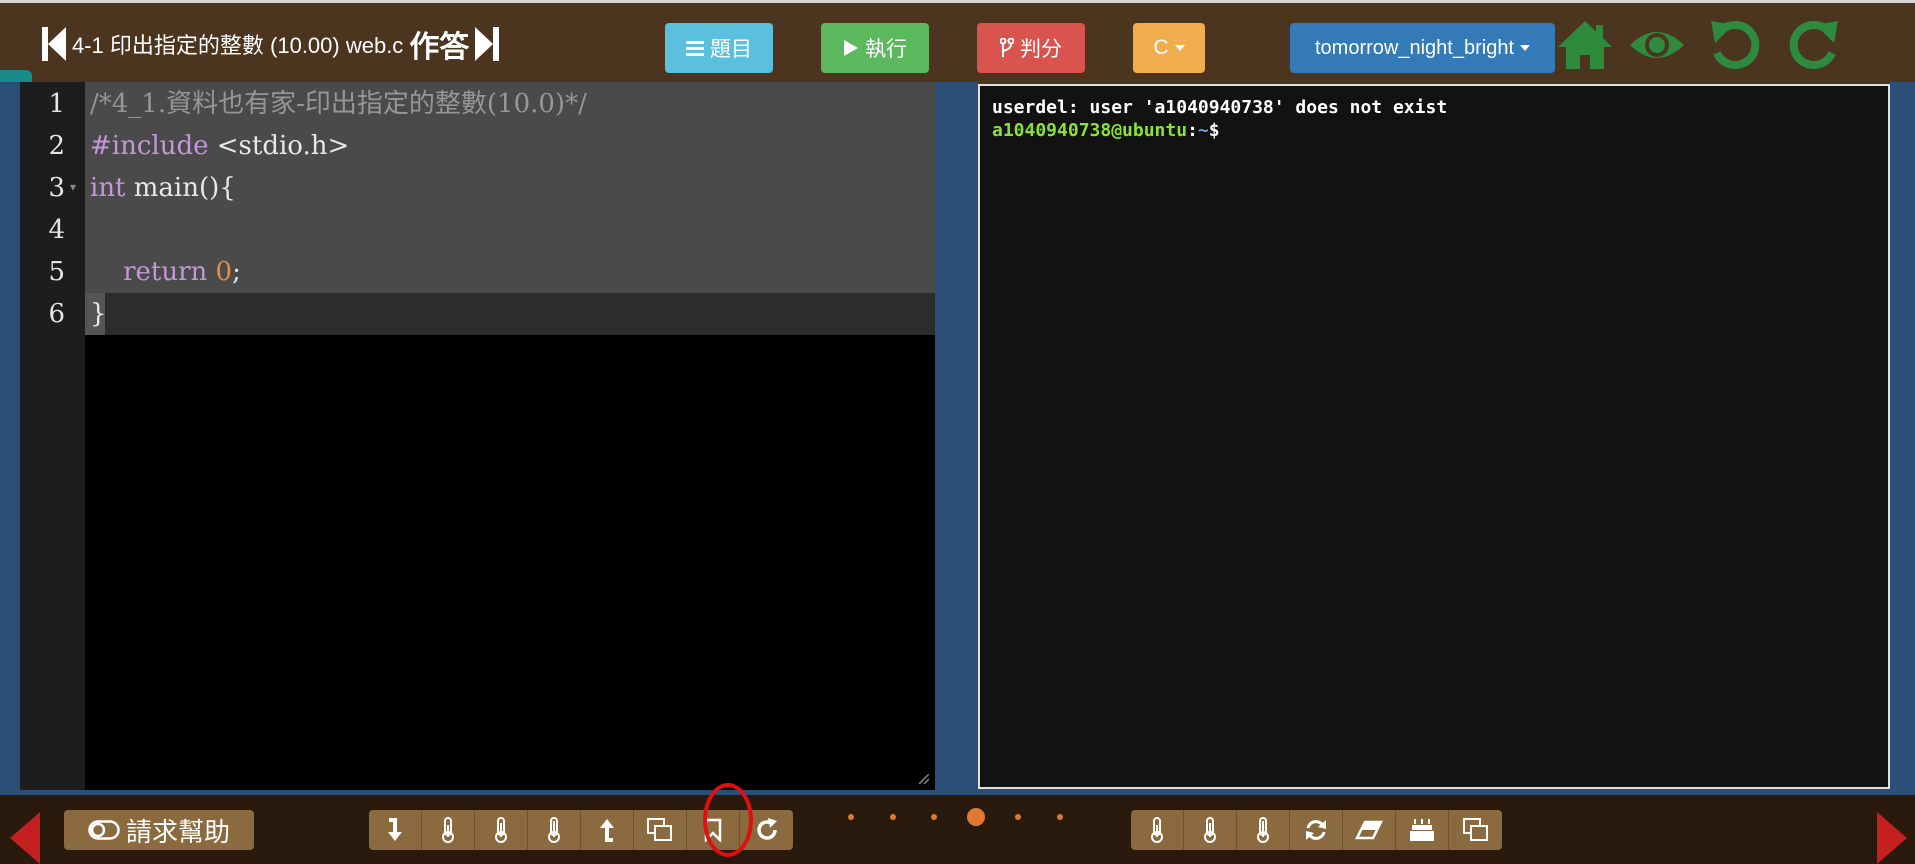 This screenshot has height=864, width=1915. I want to click on eye-icon, so click(1657, 45).